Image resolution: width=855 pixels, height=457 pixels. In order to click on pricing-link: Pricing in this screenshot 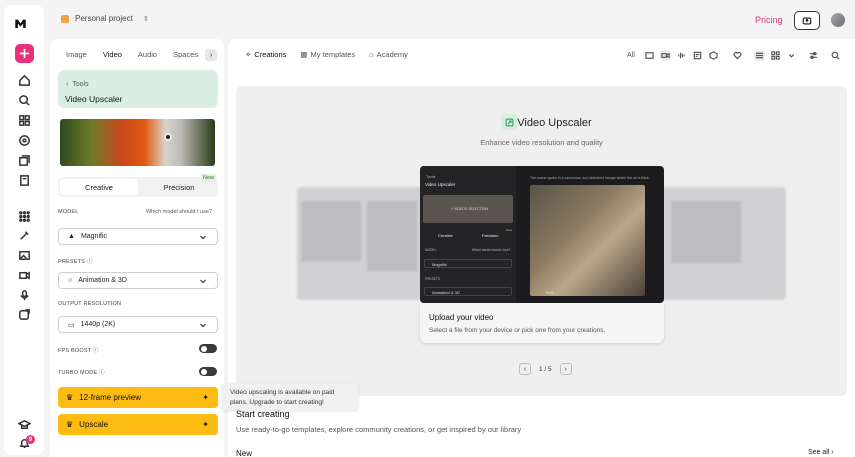, I will do `click(769, 20)`.